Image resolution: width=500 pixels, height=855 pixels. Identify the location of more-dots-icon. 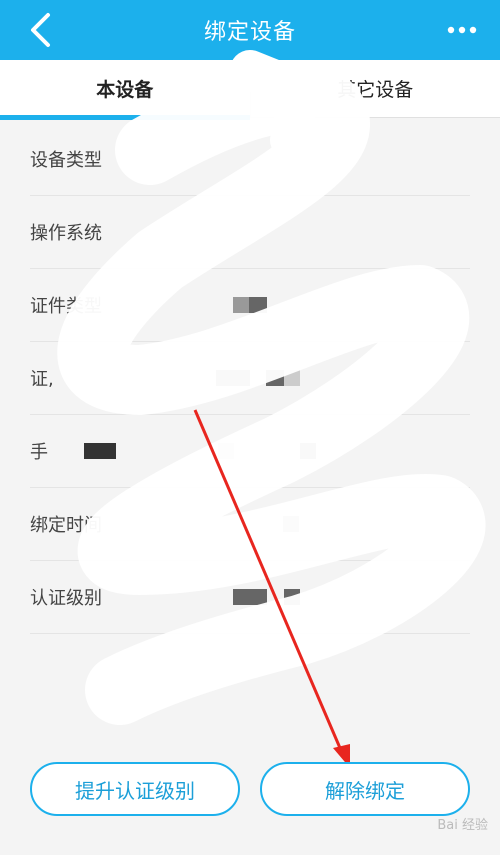
(462, 30).